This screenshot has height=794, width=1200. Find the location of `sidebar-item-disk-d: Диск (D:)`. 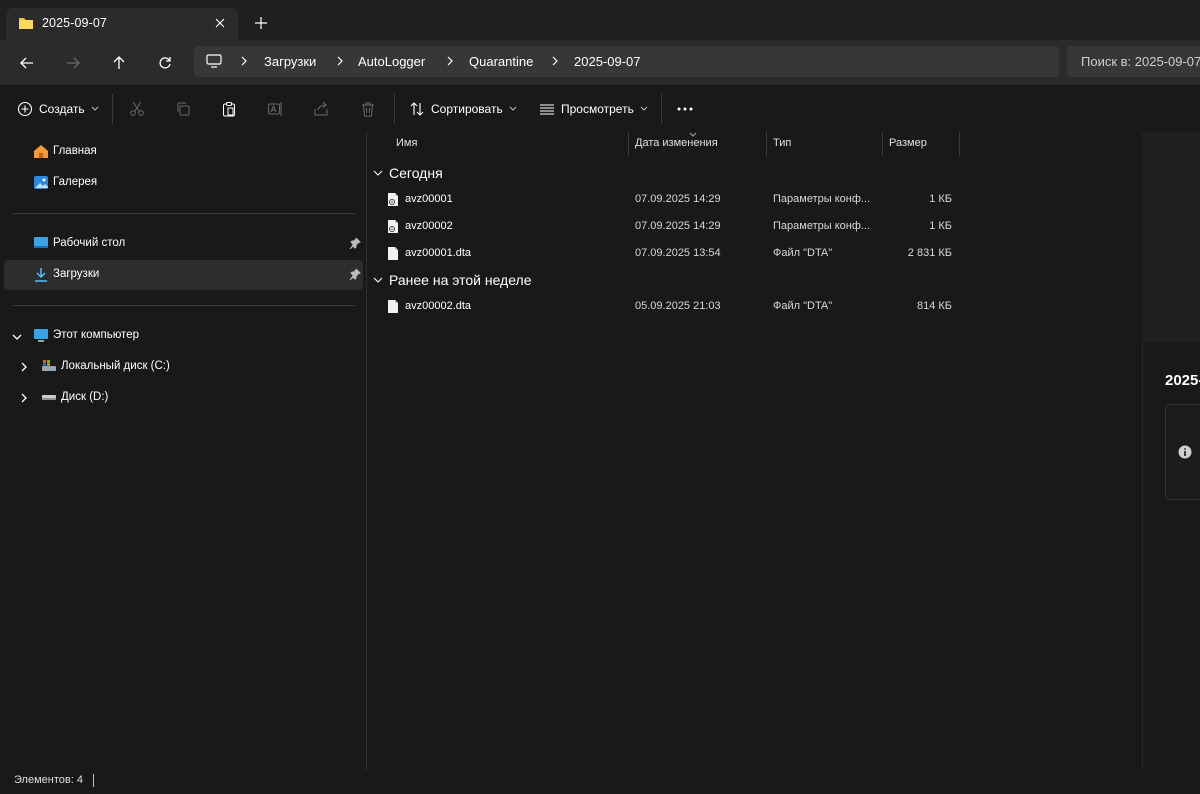

sidebar-item-disk-d: Диск (D:) is located at coordinates (183, 398).